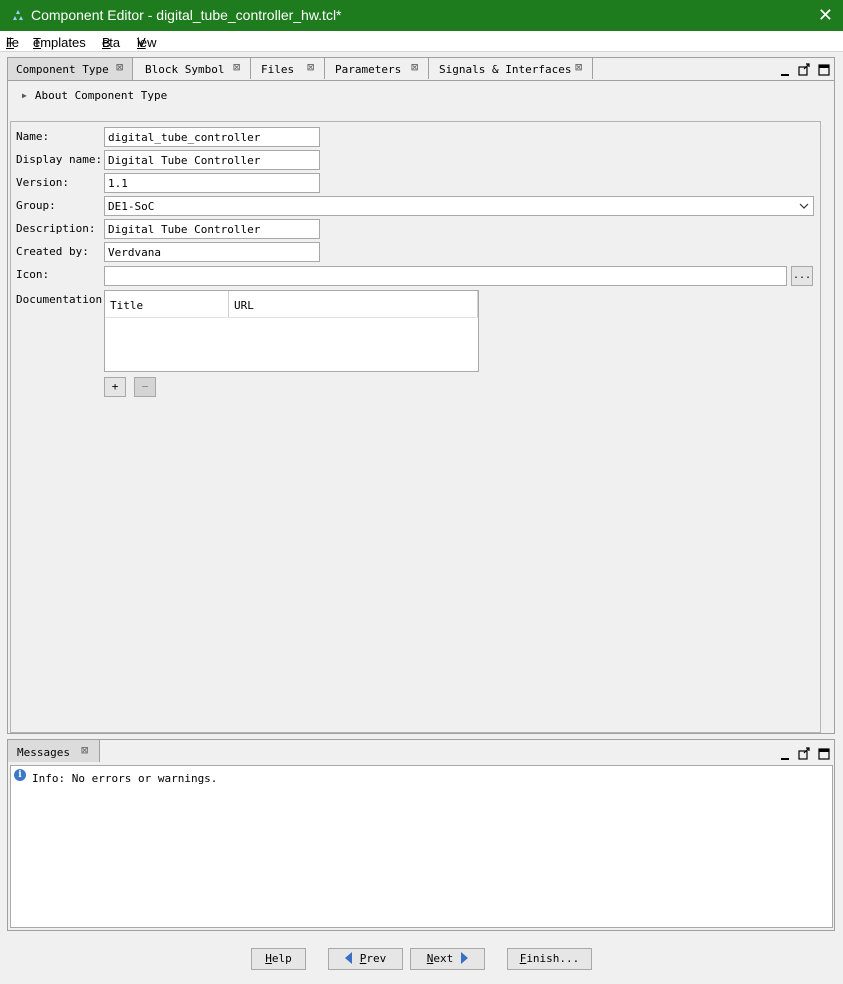 The height and width of the screenshot is (984, 843). What do you see at coordinates (33, 136) in the screenshot?
I see `name-label: Name:` at bounding box center [33, 136].